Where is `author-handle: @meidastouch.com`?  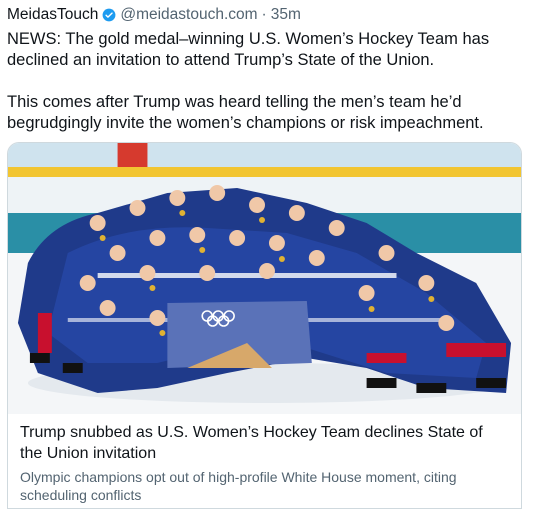 author-handle: @meidastouch.com is located at coordinates (188, 15).